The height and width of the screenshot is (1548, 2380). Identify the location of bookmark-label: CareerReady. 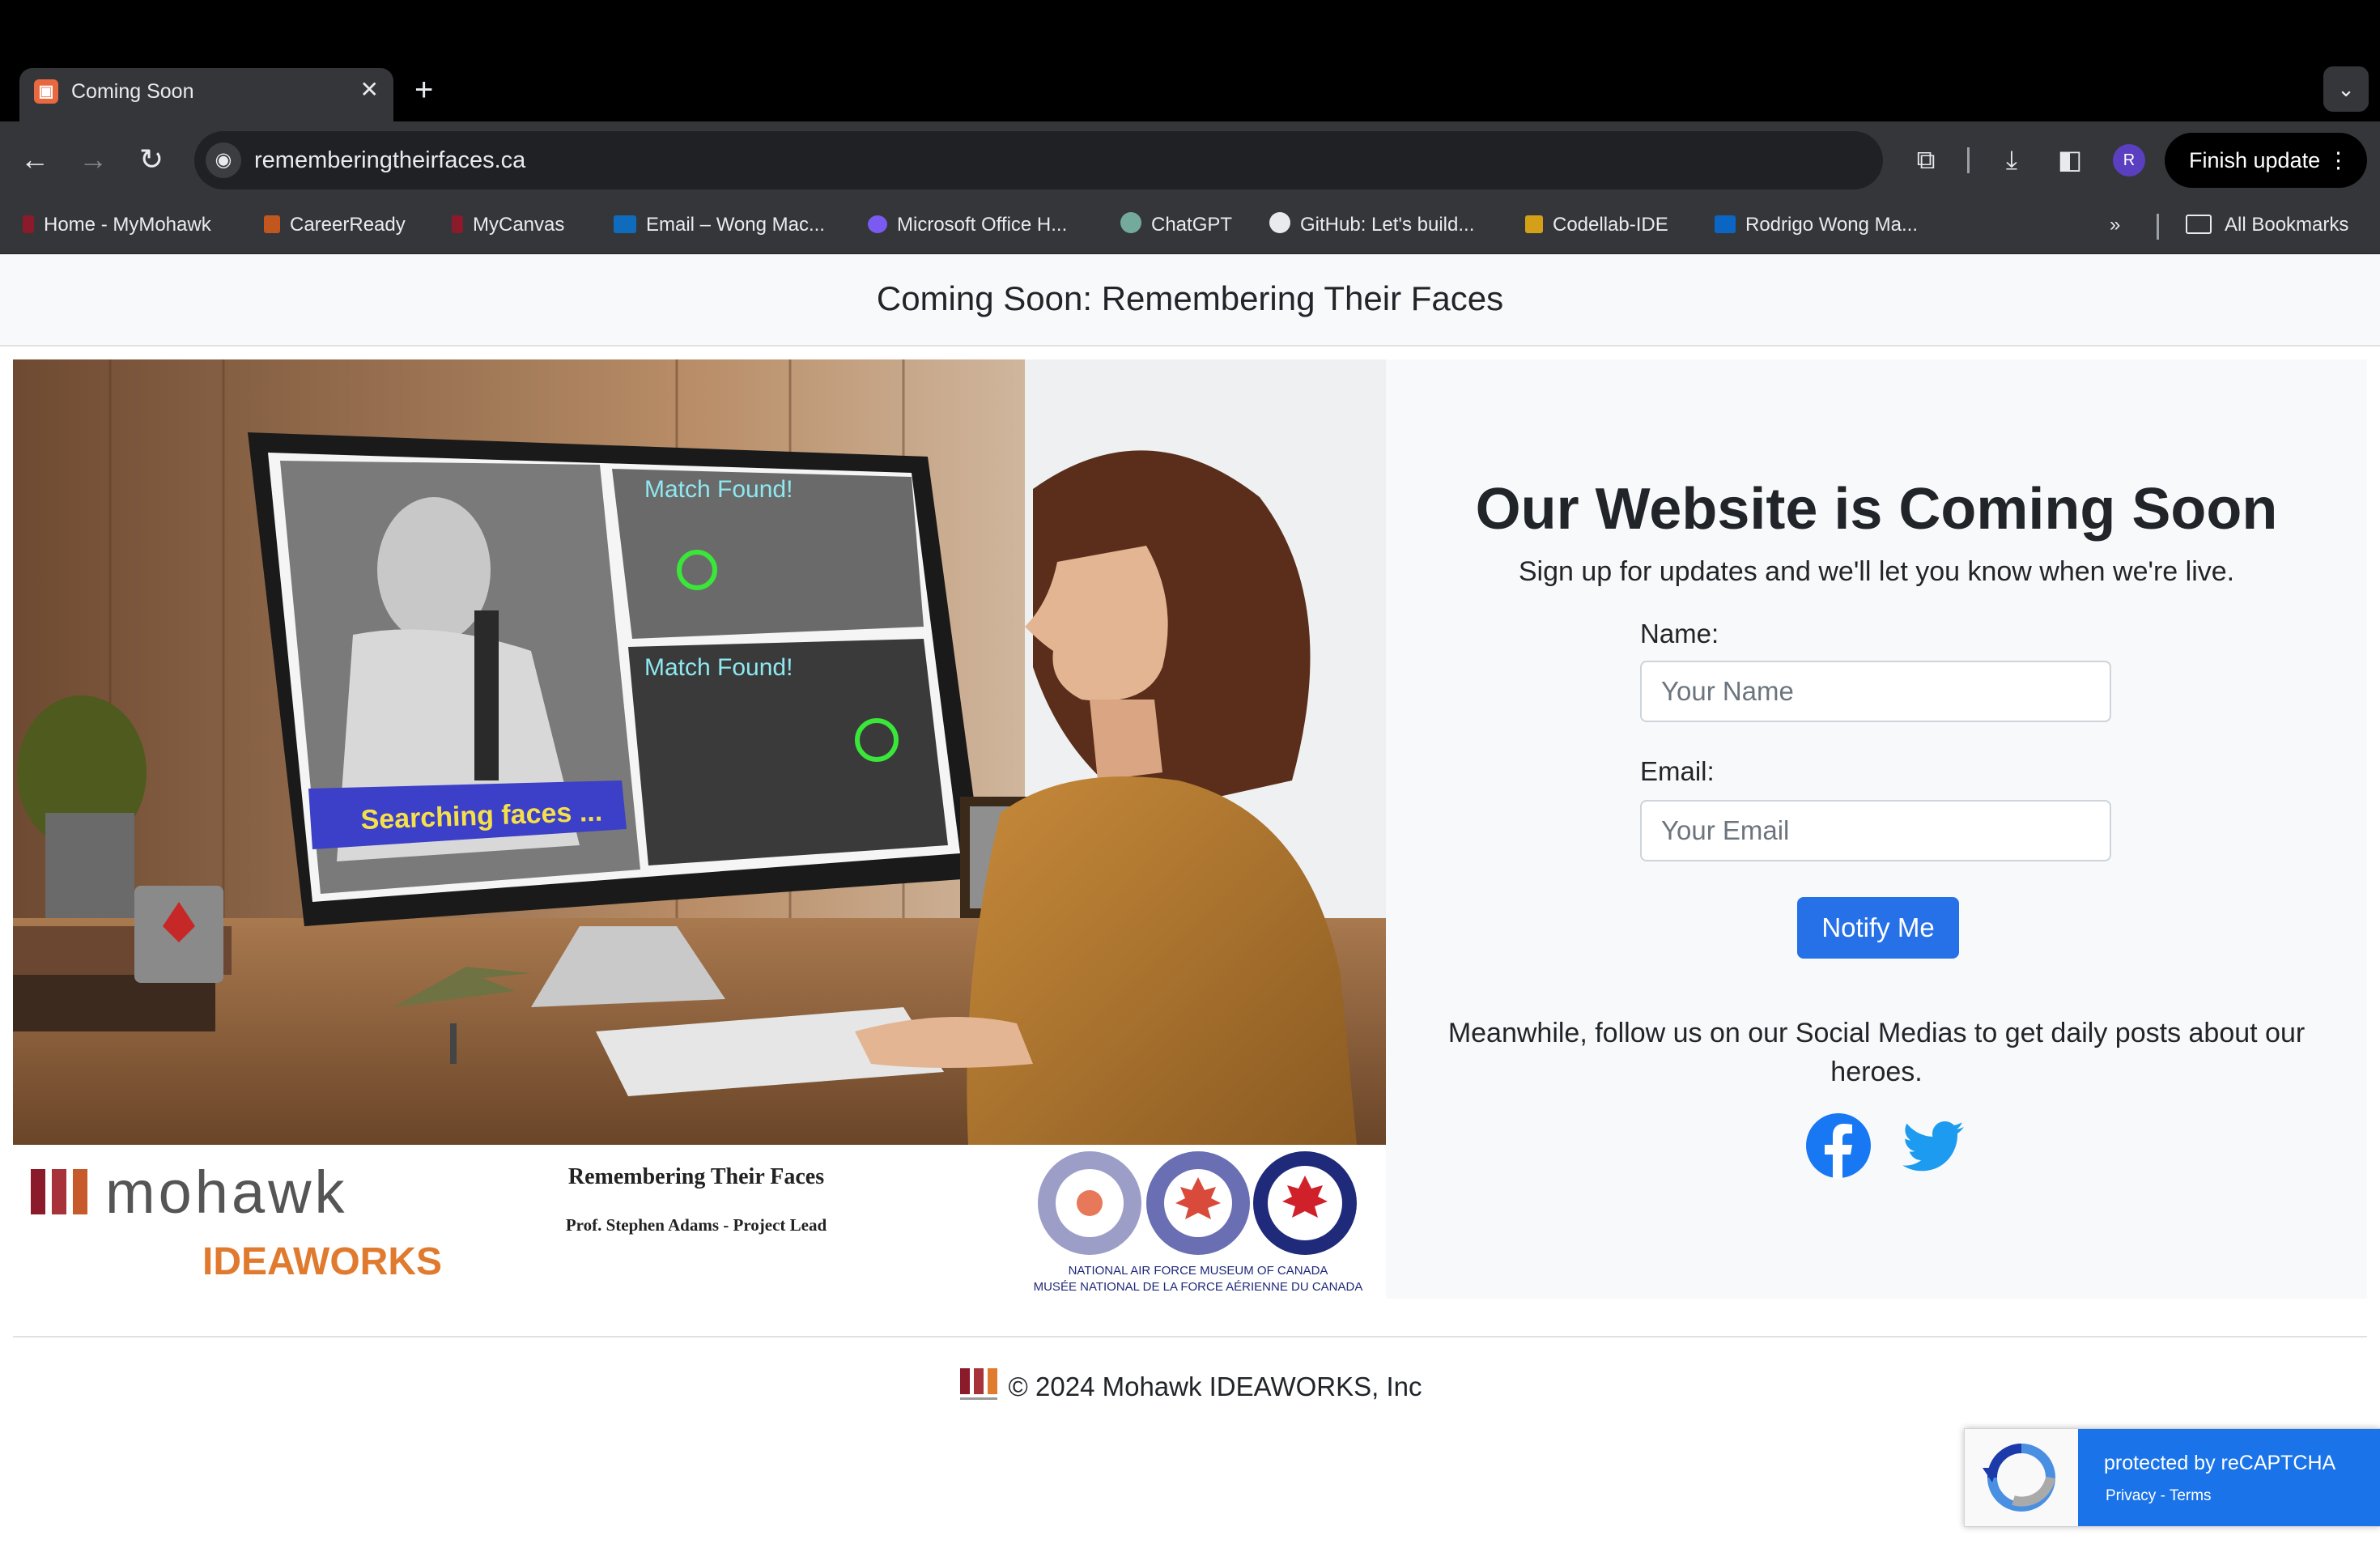
(348, 225).